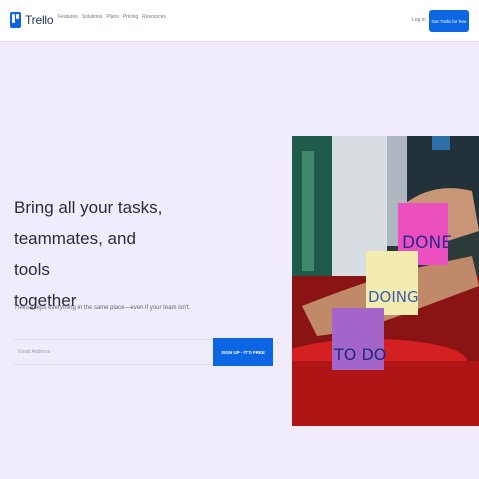 Image resolution: width=479 pixels, height=479 pixels. I want to click on nav-link-pricing: Pricing, so click(130, 17).